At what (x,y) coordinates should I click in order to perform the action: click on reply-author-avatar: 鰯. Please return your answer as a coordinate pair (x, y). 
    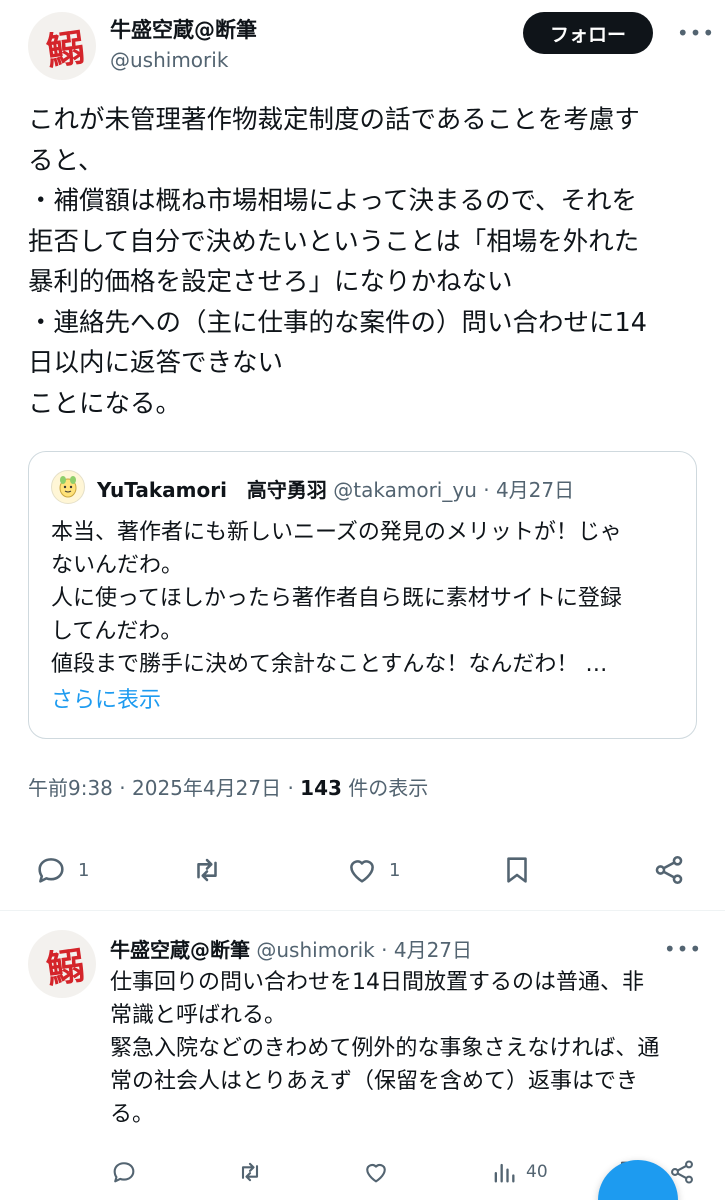
    Looking at the image, I should click on (62, 964).